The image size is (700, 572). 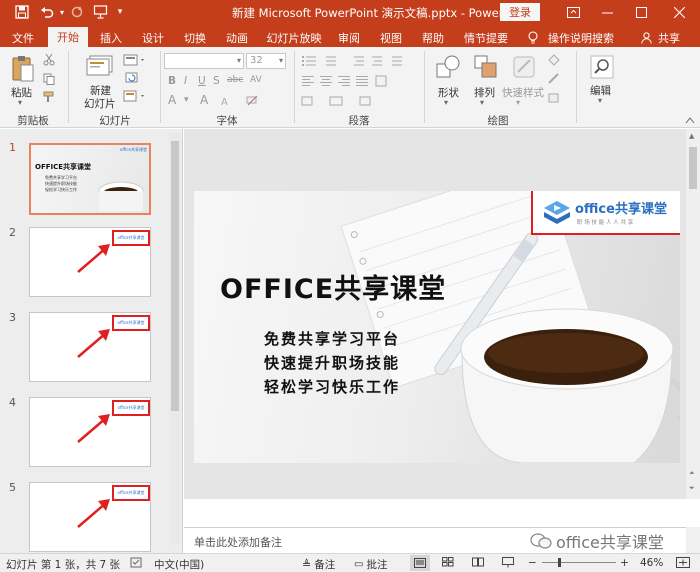 What do you see at coordinates (238, 542) in the screenshot?
I see `notes-placeholder: 单击此处添加备注` at bounding box center [238, 542].